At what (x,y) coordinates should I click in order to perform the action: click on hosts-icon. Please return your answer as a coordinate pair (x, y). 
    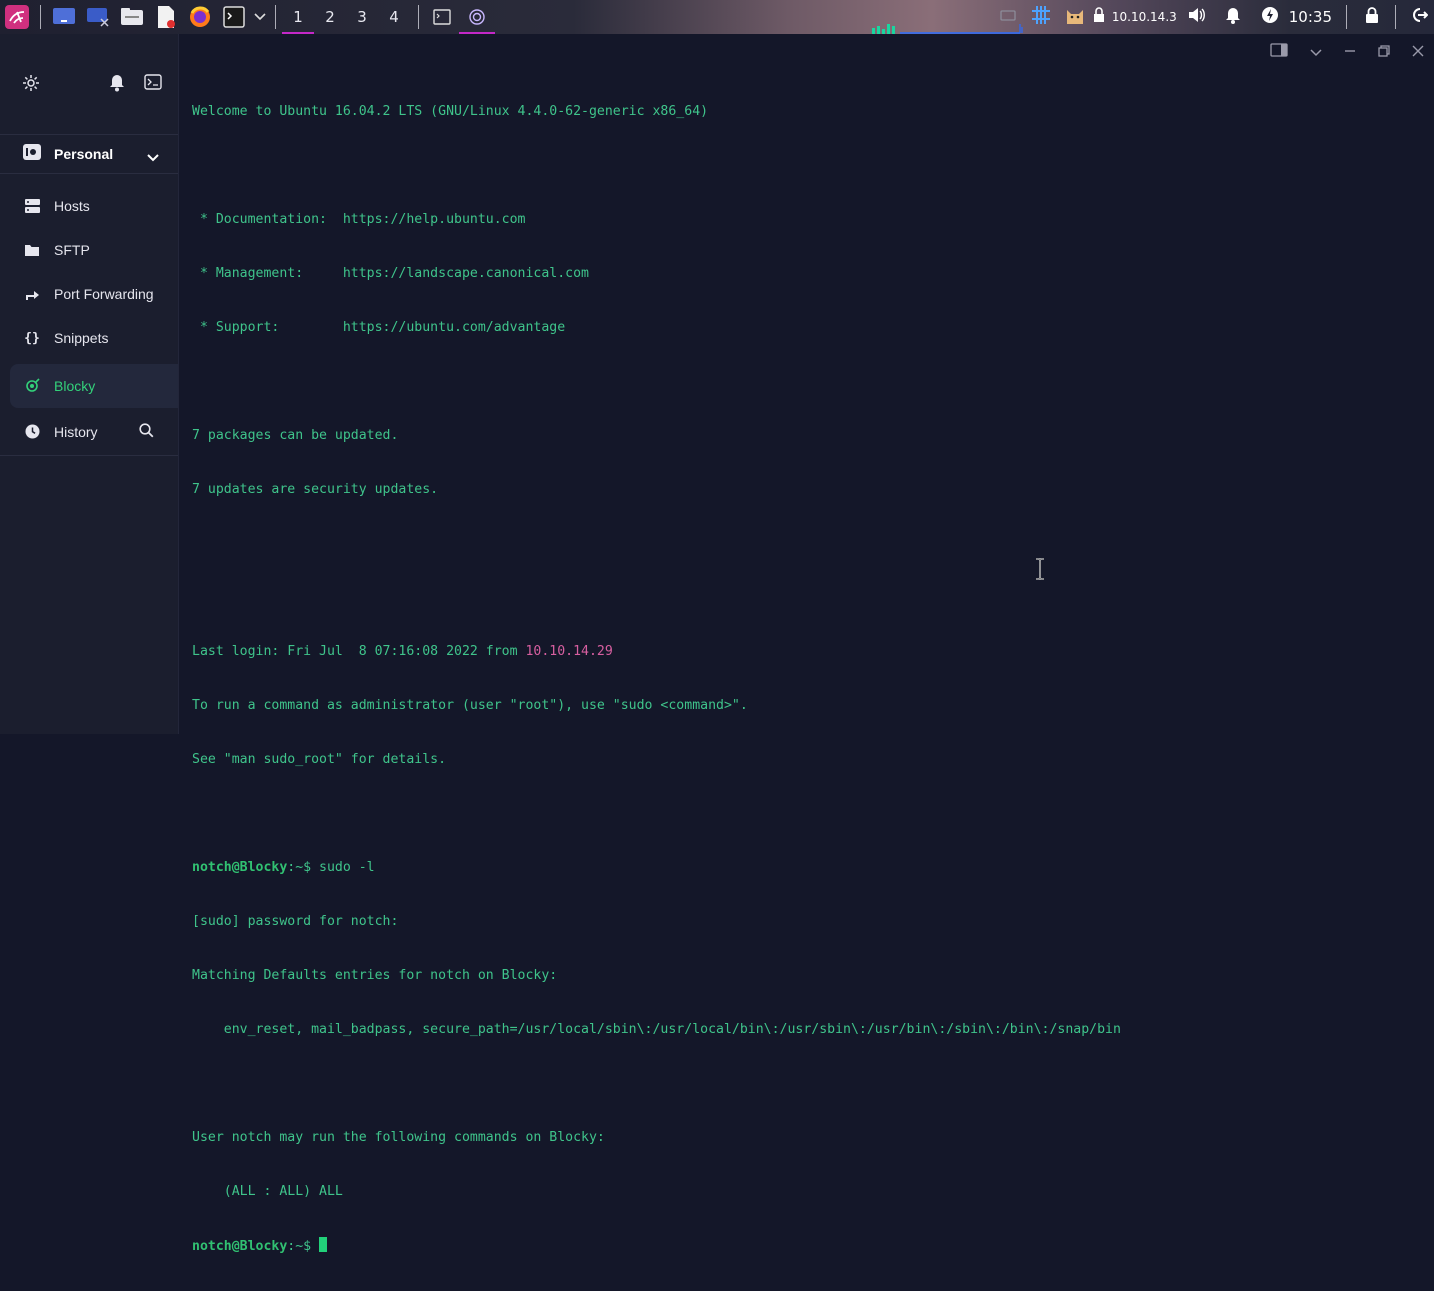
    Looking at the image, I should click on (32, 206).